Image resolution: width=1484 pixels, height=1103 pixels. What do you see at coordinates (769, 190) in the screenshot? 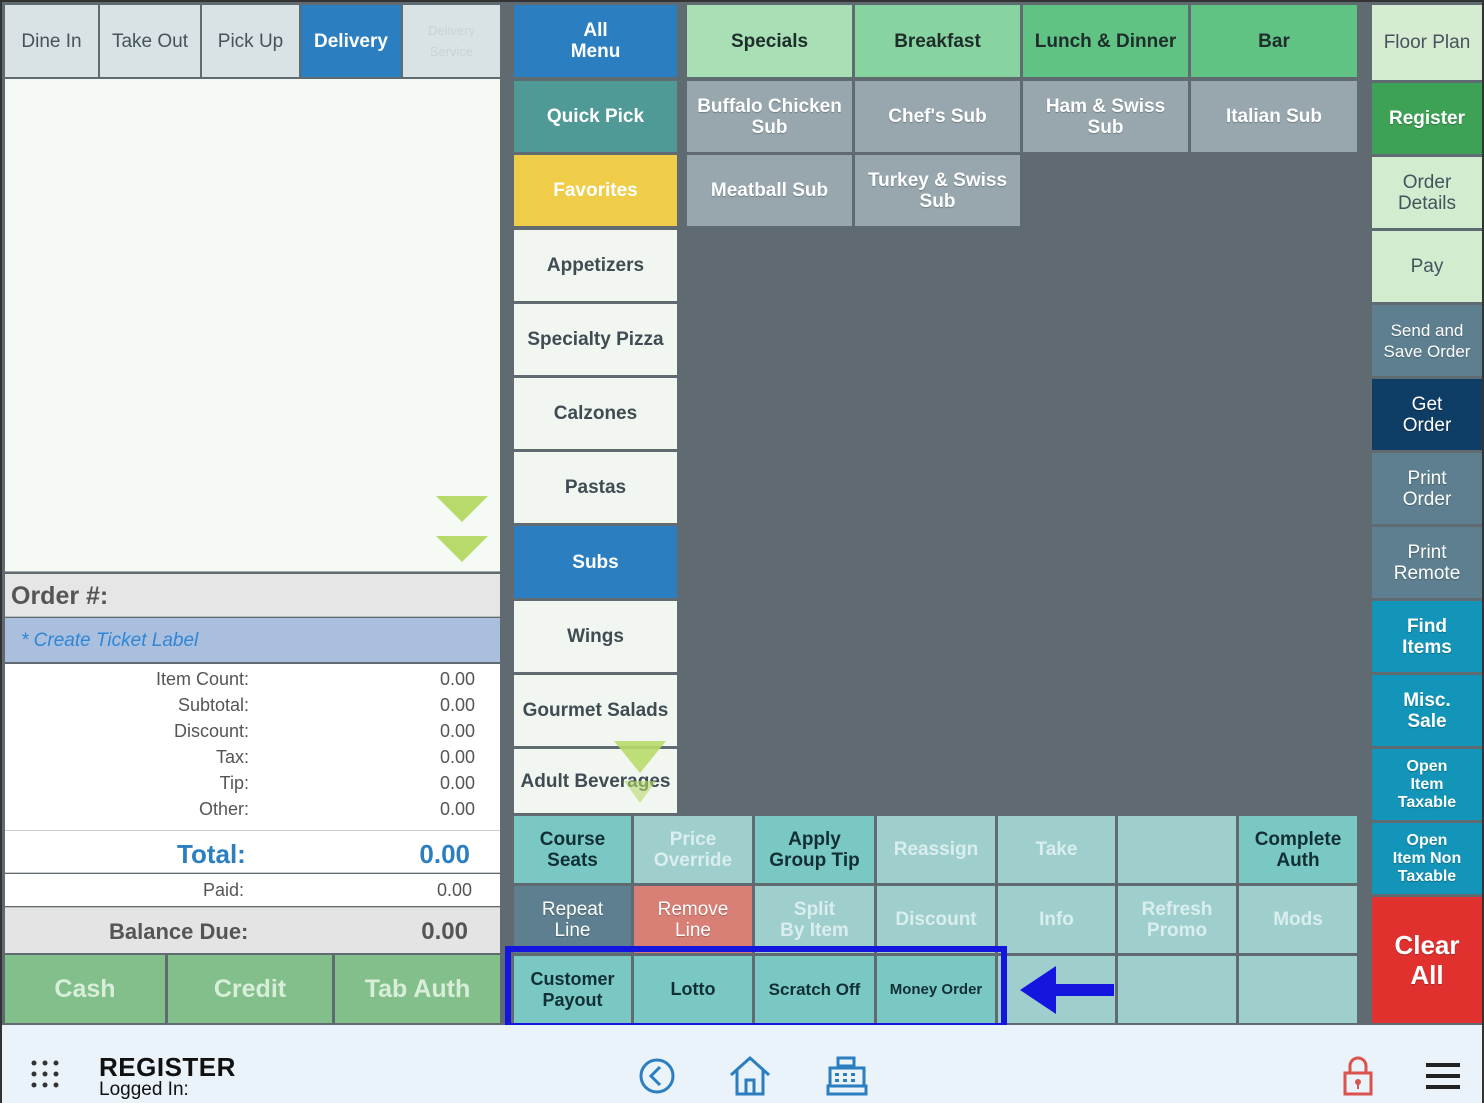
I see `item-meatball-sub: Meatball Sub` at bounding box center [769, 190].